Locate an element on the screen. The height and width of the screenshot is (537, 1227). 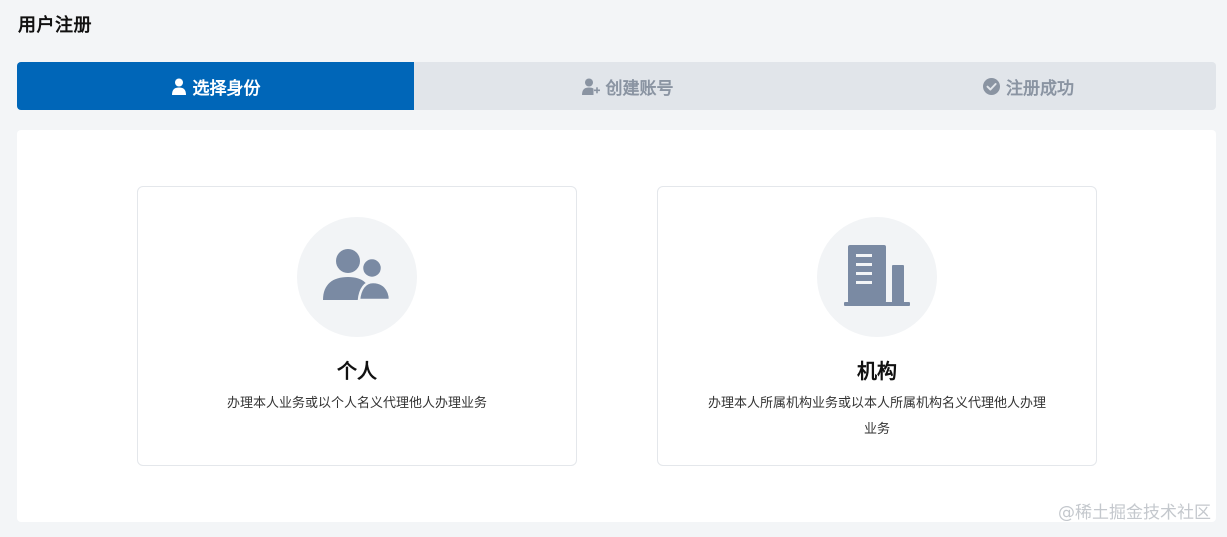
user-add-icon is located at coordinates (590, 86).